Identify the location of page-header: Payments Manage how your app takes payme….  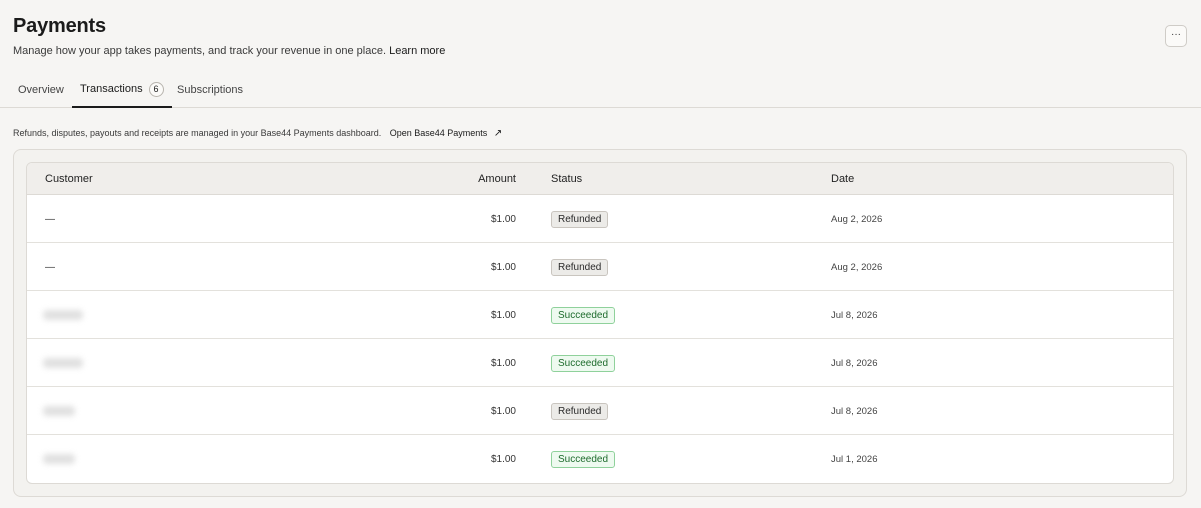
(229, 35).